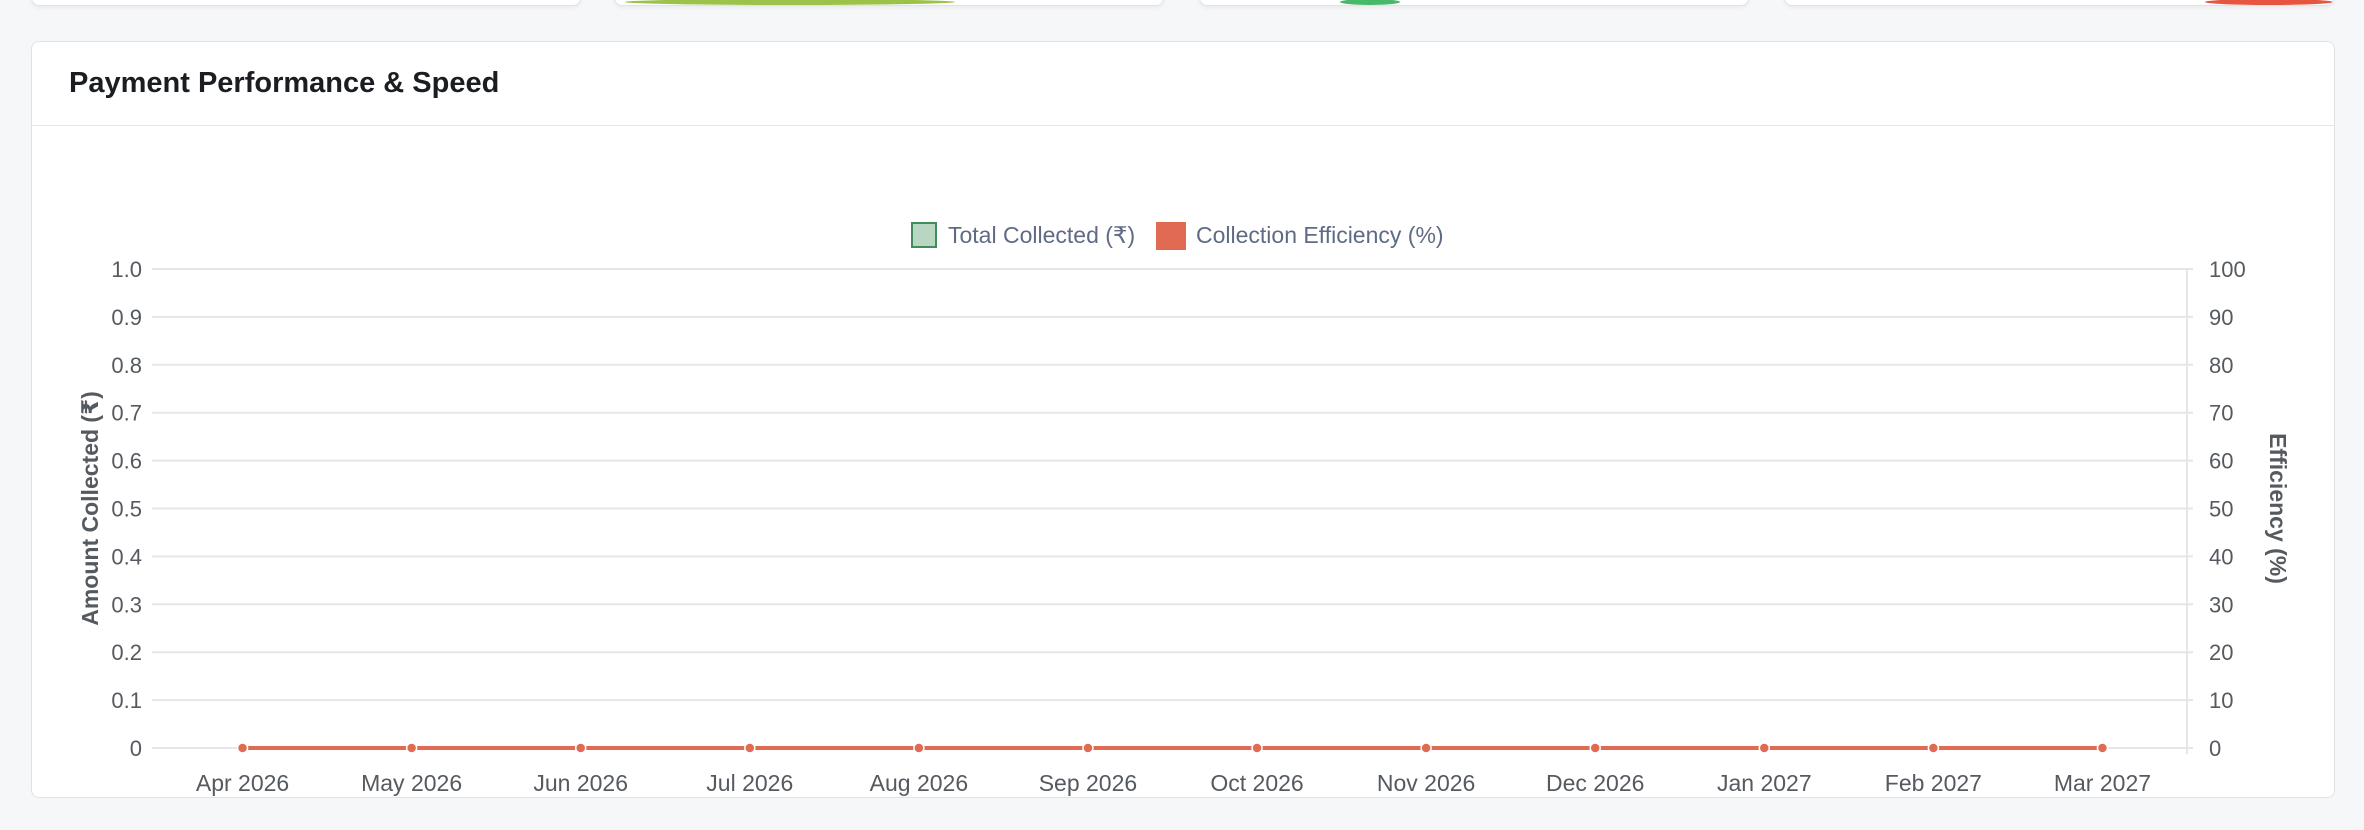 The width and height of the screenshot is (2364, 830). What do you see at coordinates (126, 317) in the screenshot?
I see `y-left-tick-label: 0.9` at bounding box center [126, 317].